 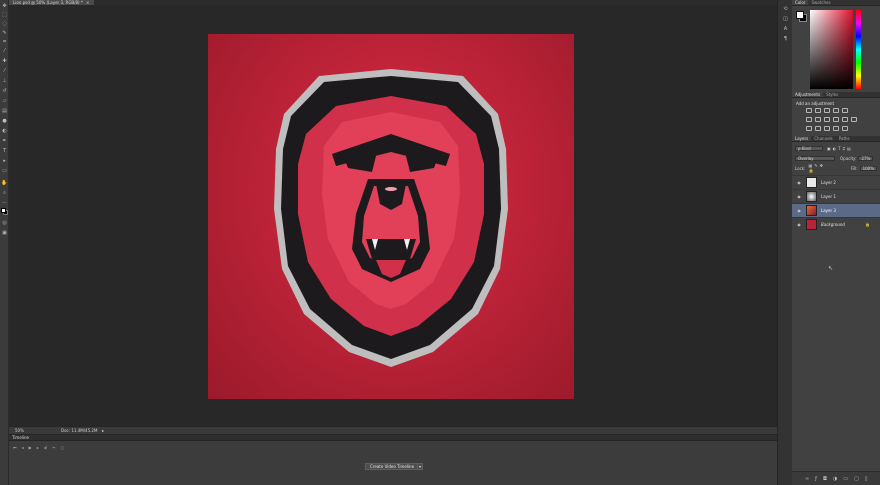 I want to click on black-white-icon, so click(x=827, y=119).